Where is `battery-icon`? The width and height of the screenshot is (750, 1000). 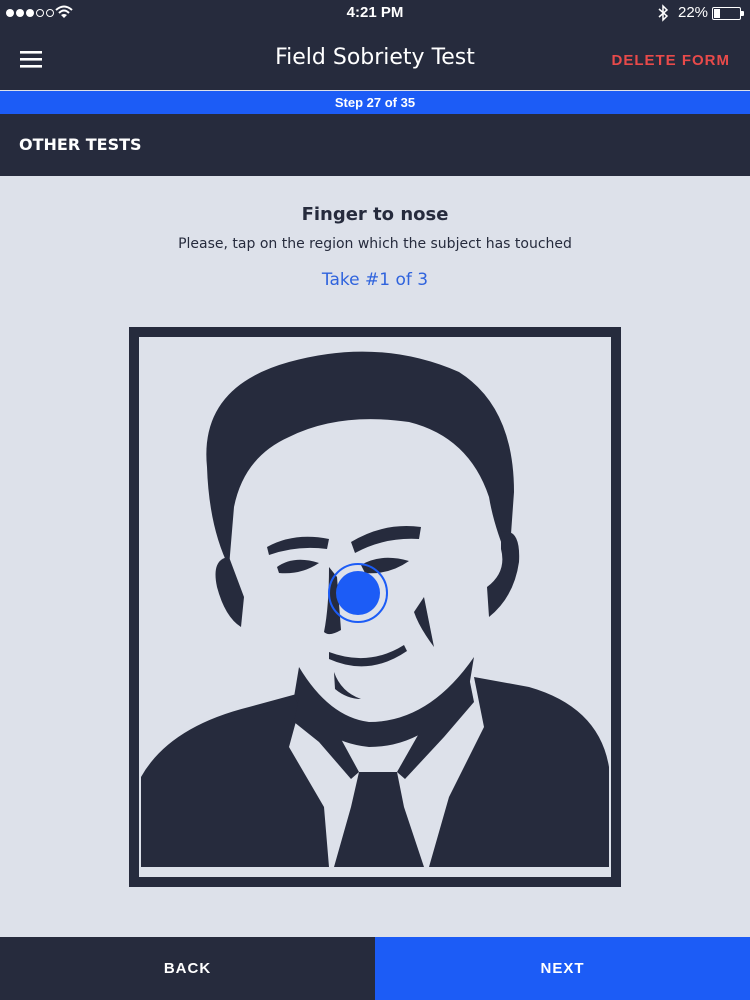
battery-icon is located at coordinates (728, 13).